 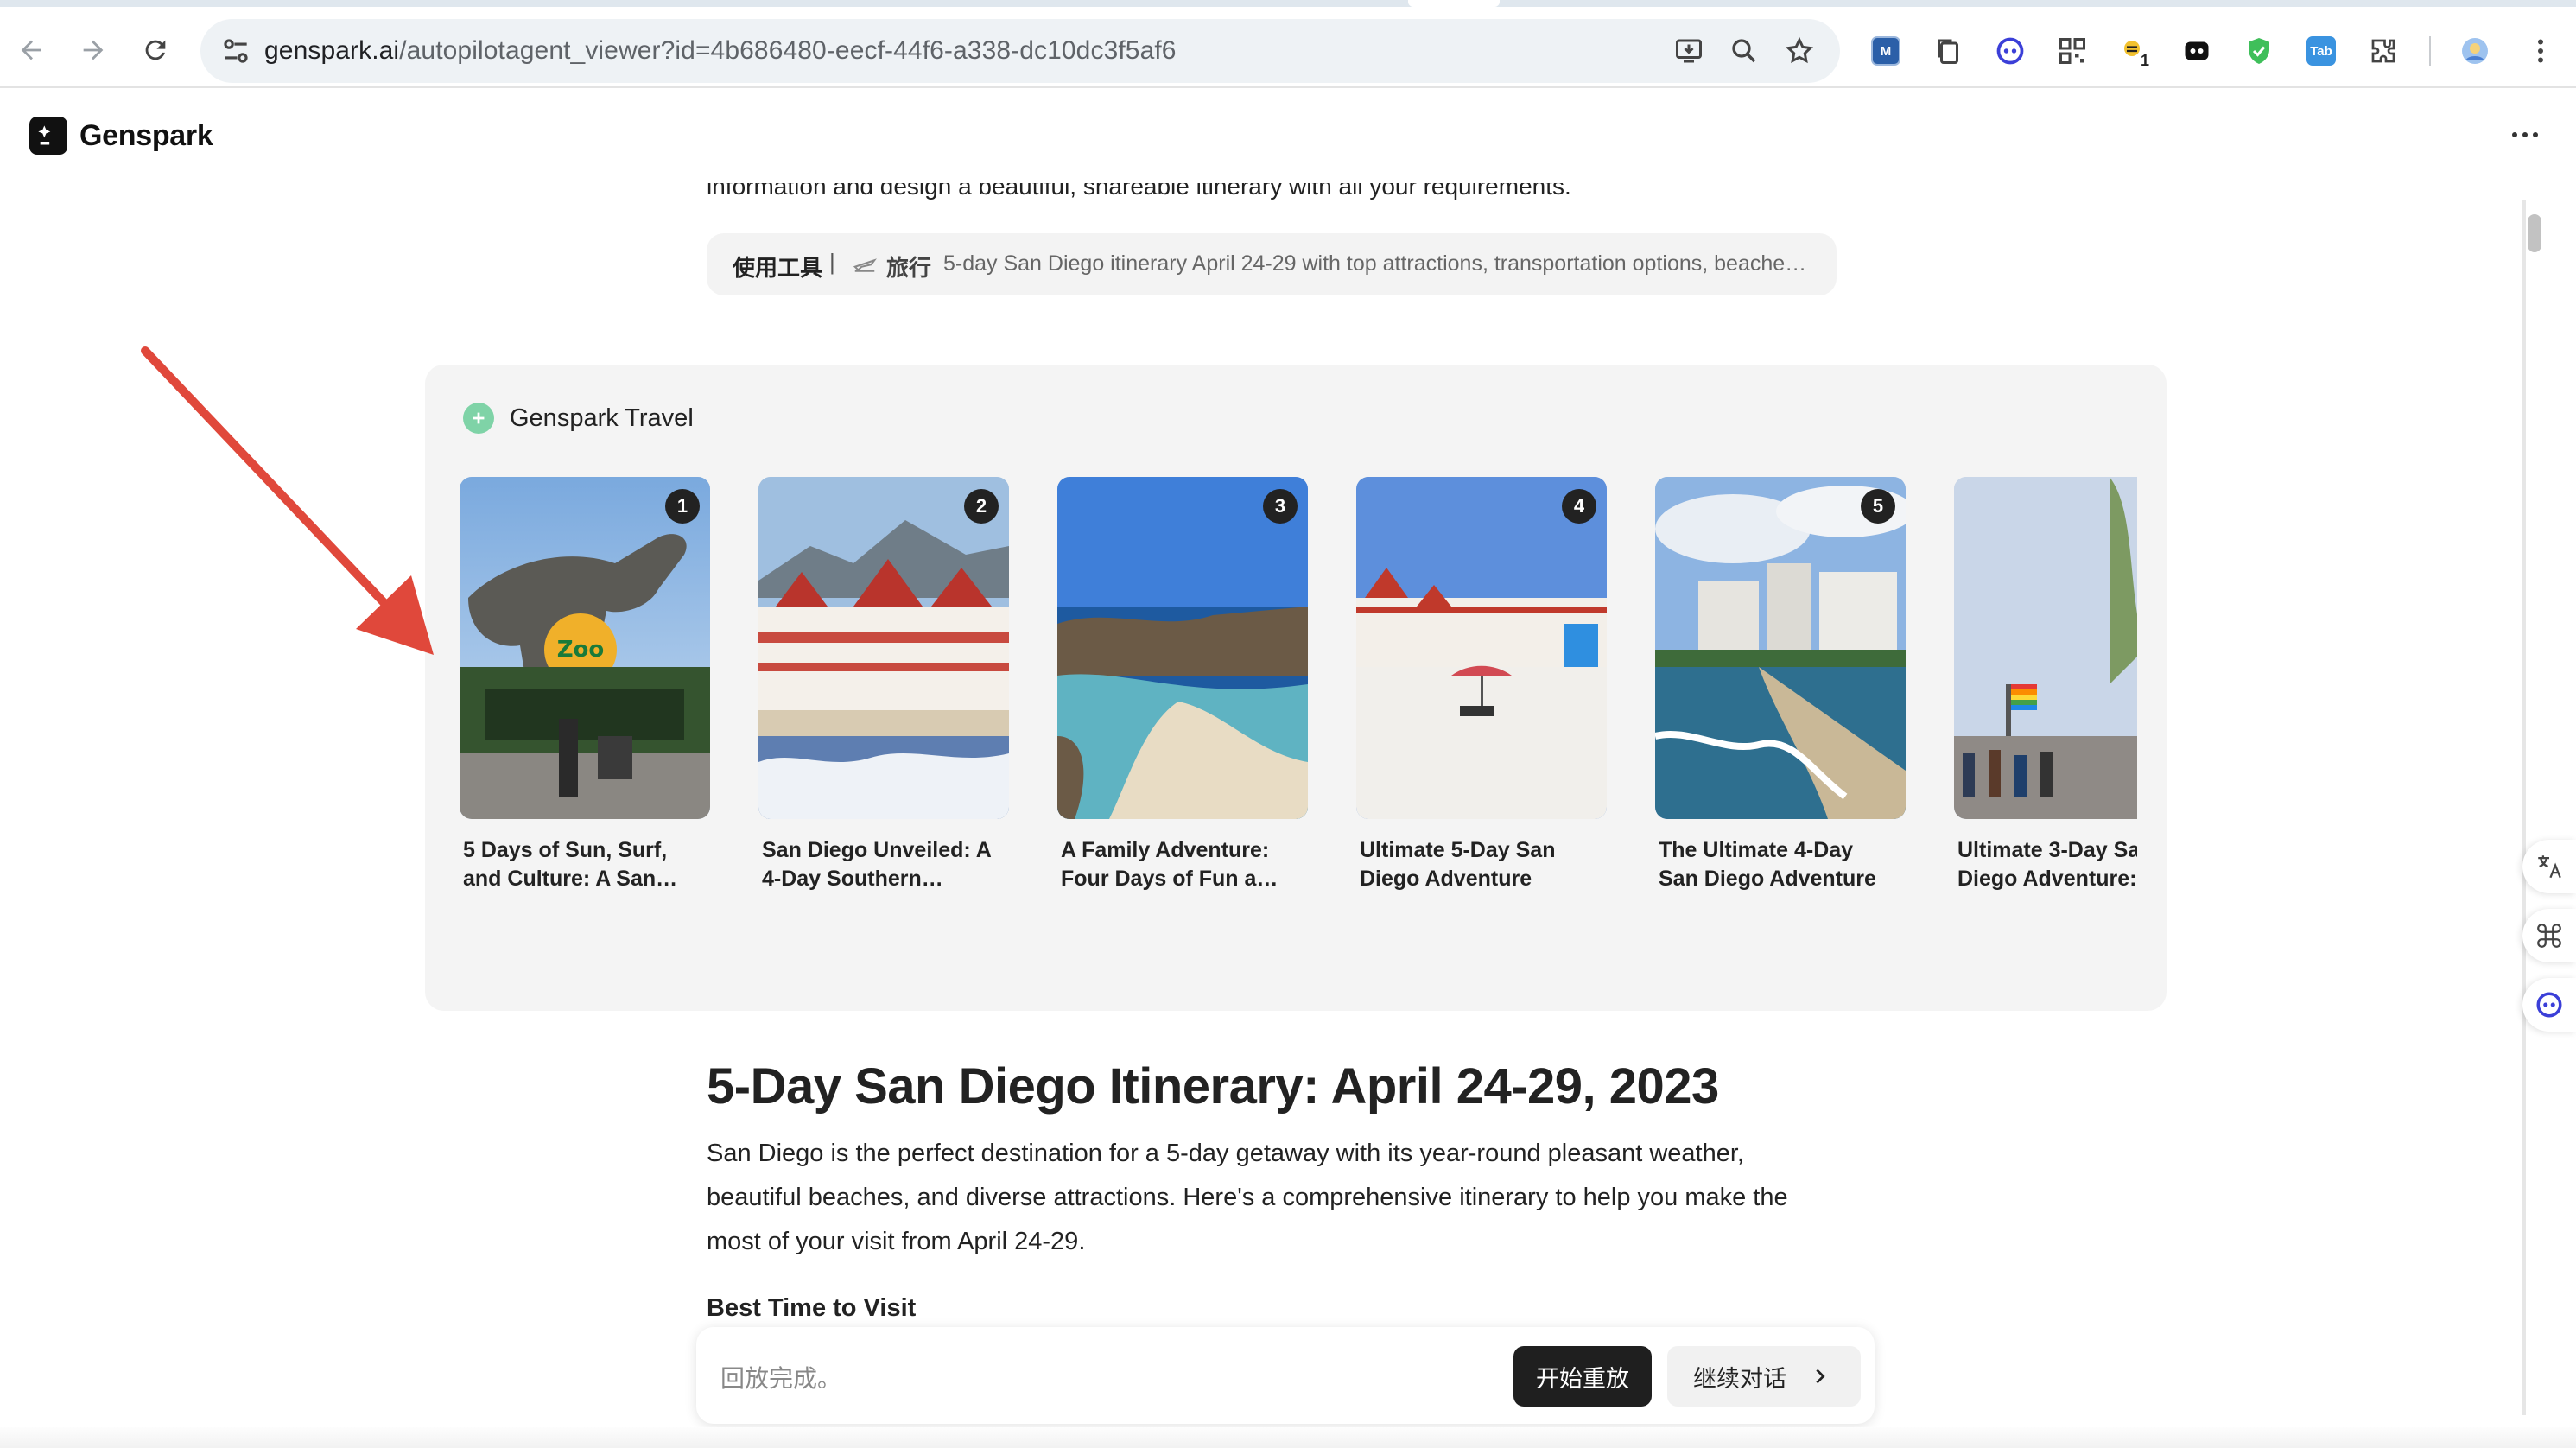 What do you see at coordinates (1582, 1376) in the screenshot?
I see `start-replay-button: 开始重放` at bounding box center [1582, 1376].